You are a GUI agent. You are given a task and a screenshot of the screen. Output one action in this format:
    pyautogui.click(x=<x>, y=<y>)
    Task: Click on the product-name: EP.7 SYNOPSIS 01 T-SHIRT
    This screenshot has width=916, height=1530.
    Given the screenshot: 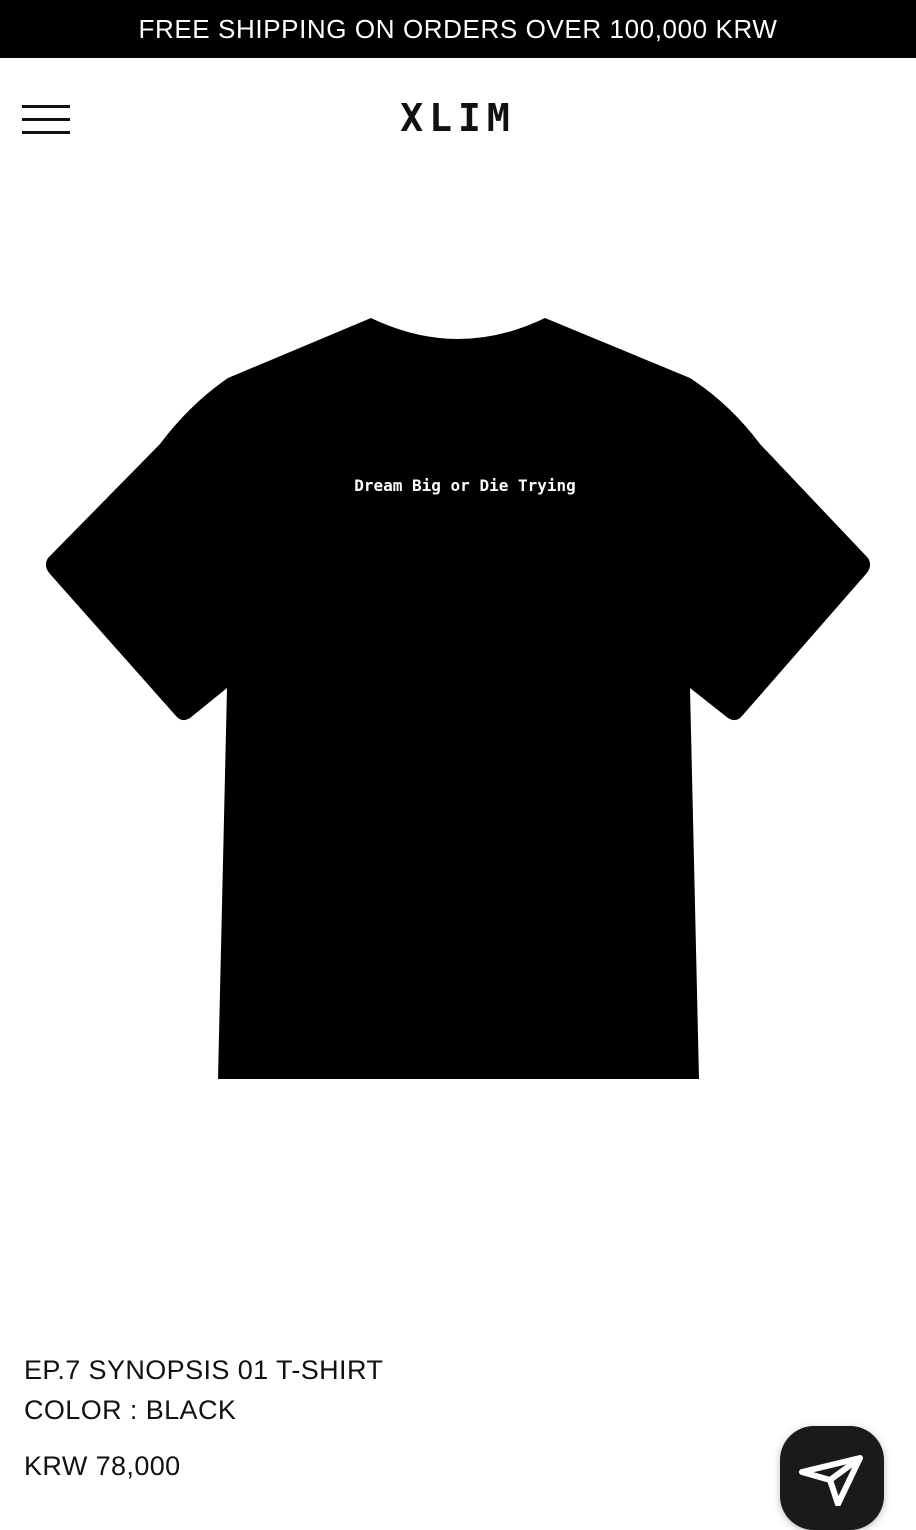 What is the action you would take?
    pyautogui.click(x=204, y=1370)
    